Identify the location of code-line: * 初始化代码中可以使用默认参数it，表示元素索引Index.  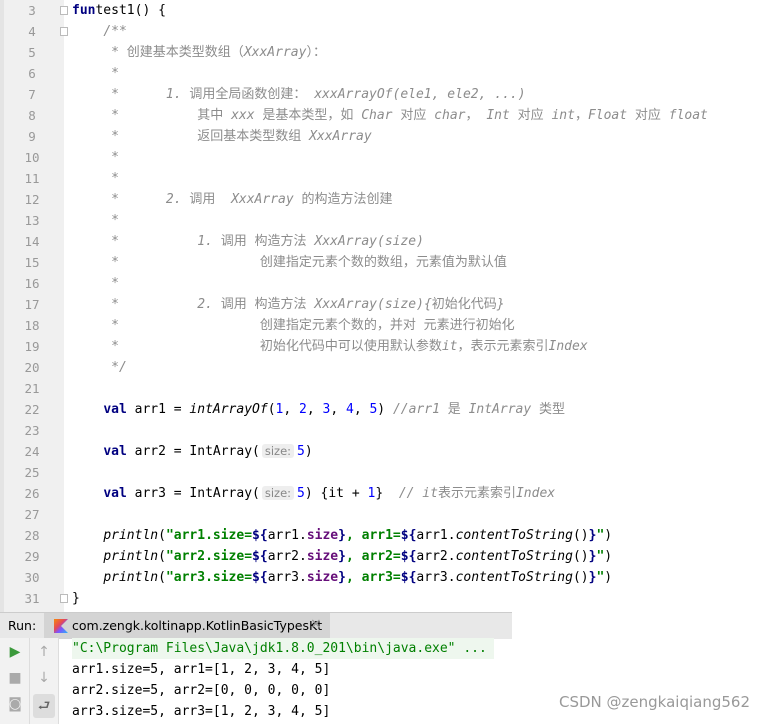
(330, 346).